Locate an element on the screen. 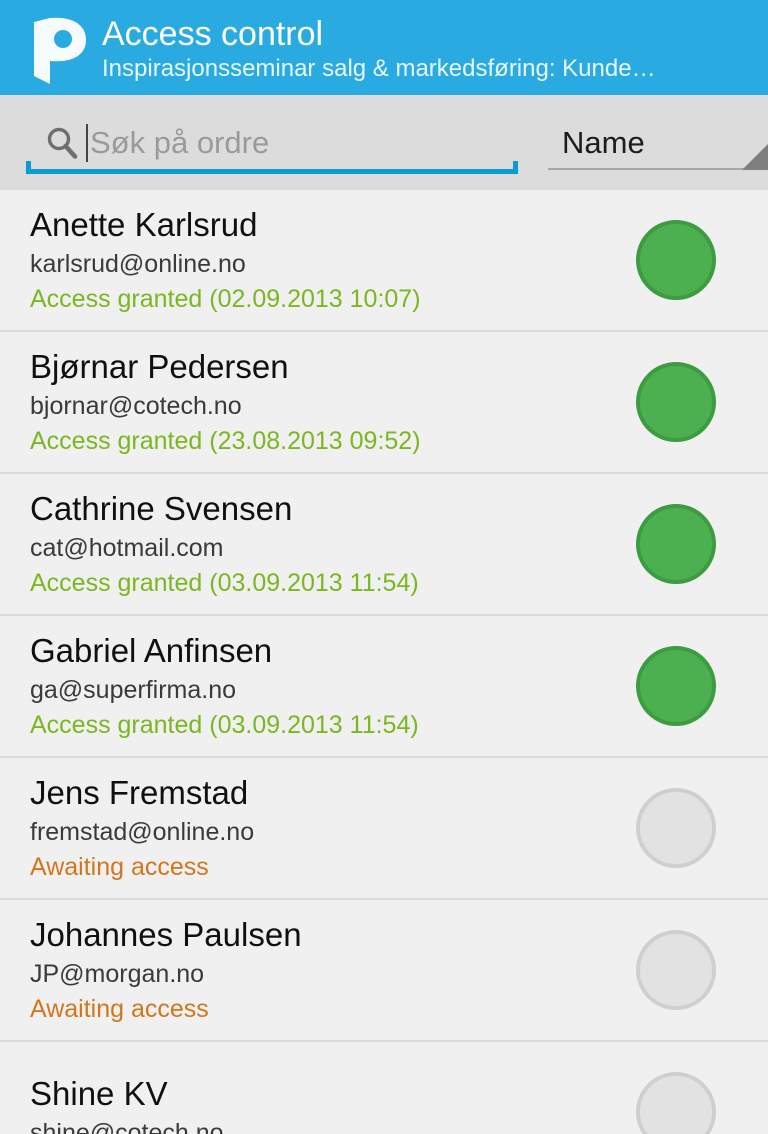  list-item: Shine KV shine@cotech.no is located at coordinates (384, 1088).